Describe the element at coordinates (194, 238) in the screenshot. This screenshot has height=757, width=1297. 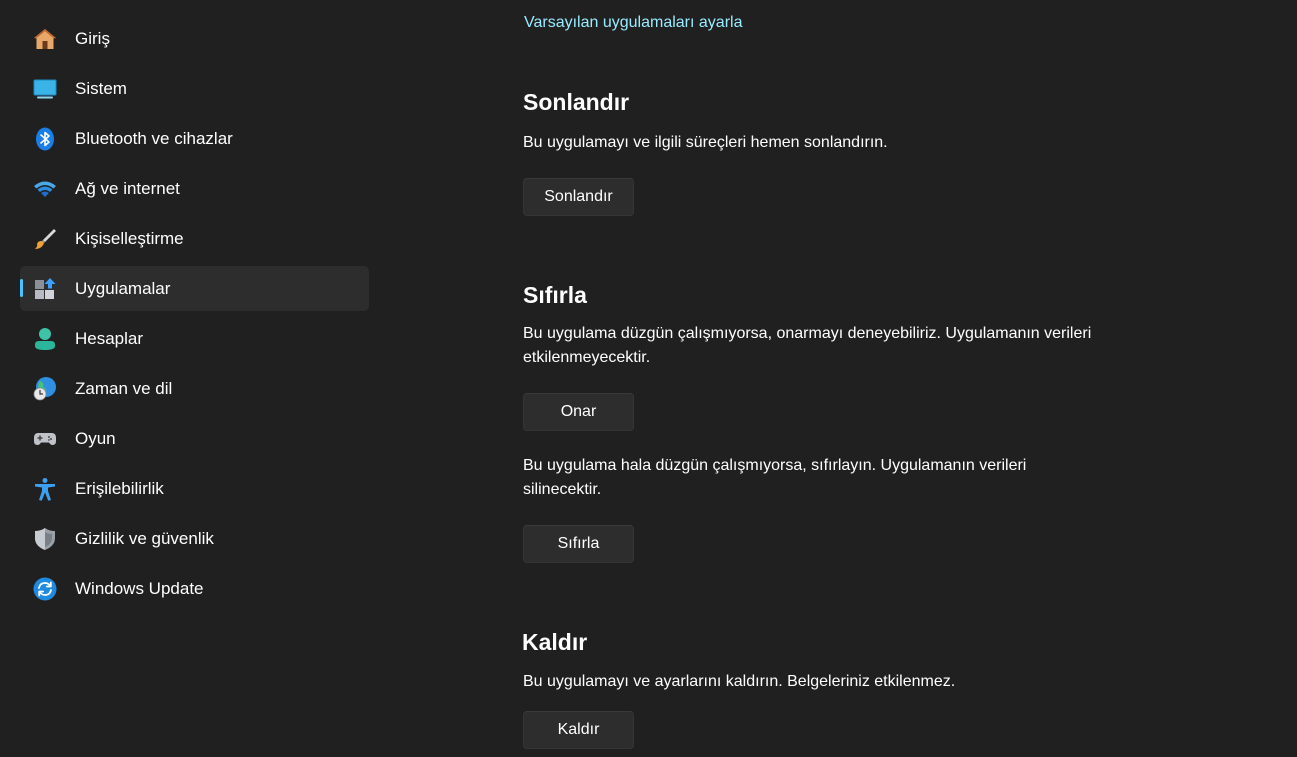
I see `sidebar-item-personalization: Kişiselleştirme` at that location.